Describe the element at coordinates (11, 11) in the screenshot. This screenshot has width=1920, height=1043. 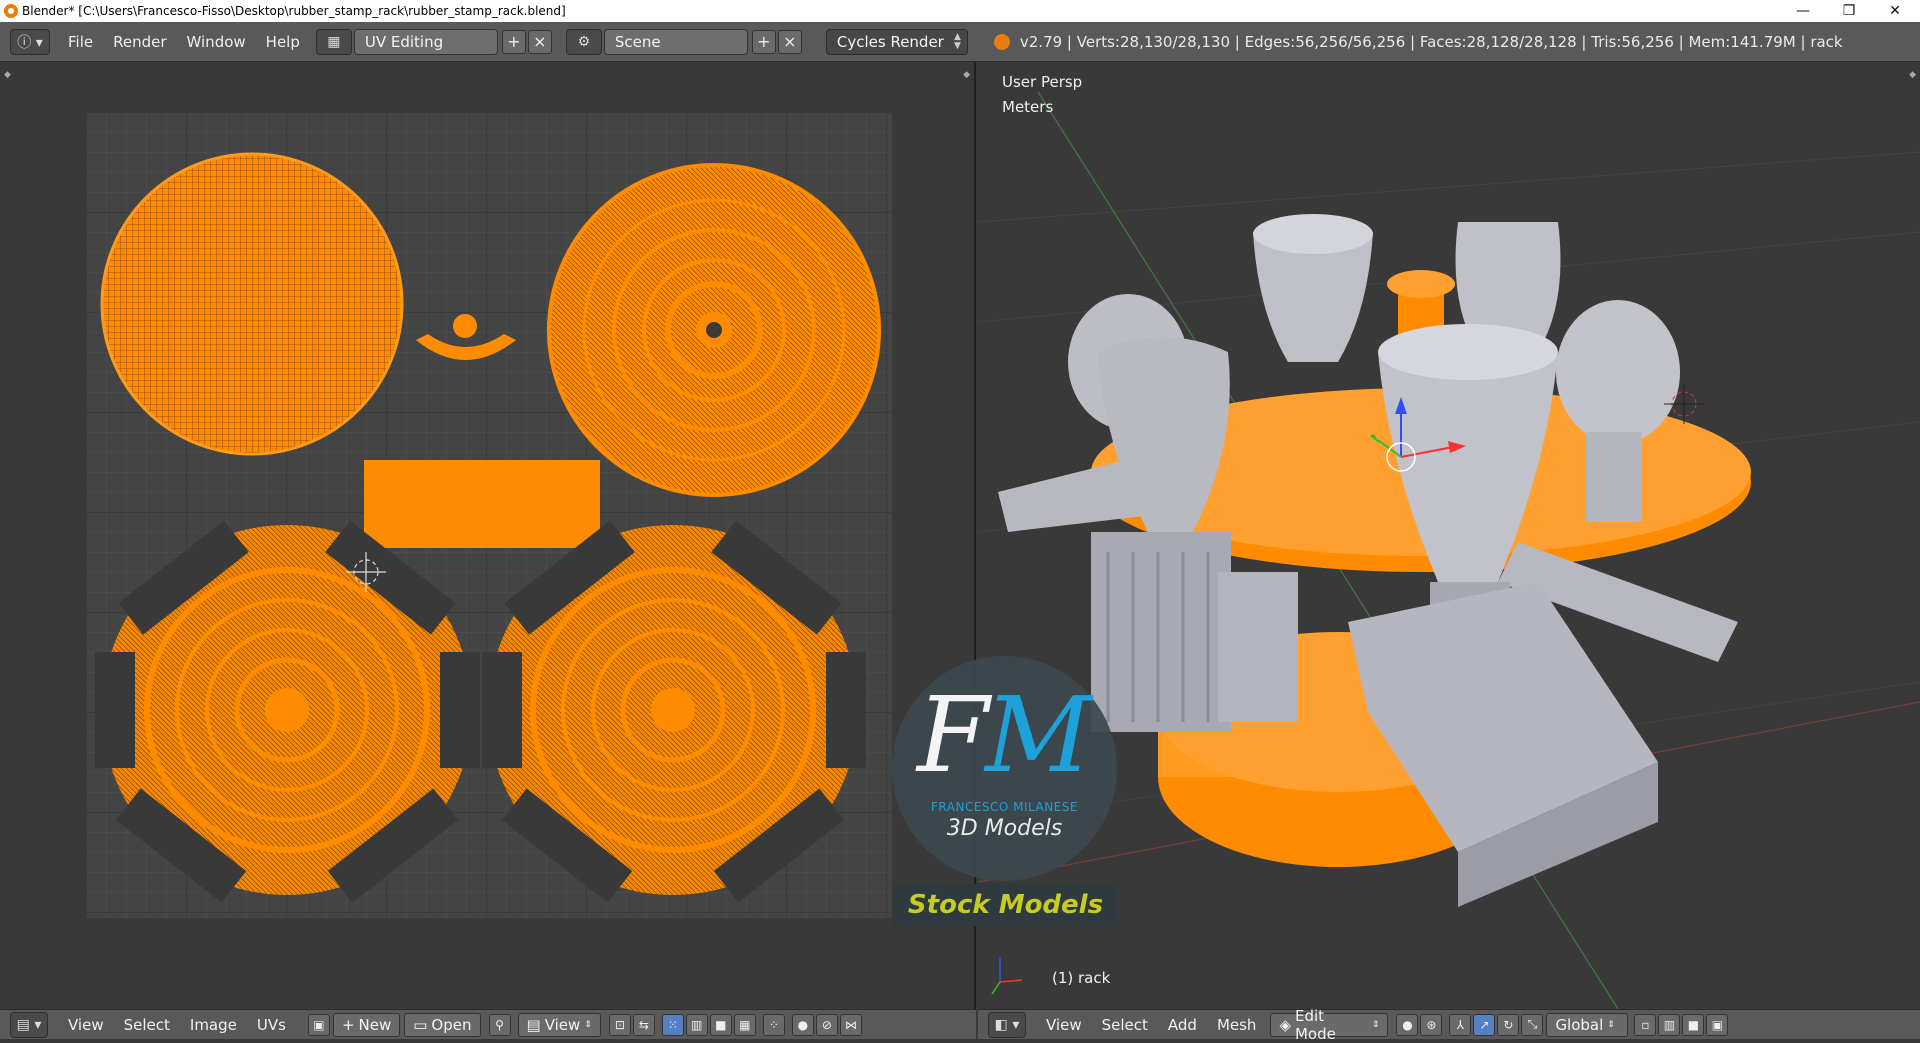
I see `blender-logo-icon` at that location.